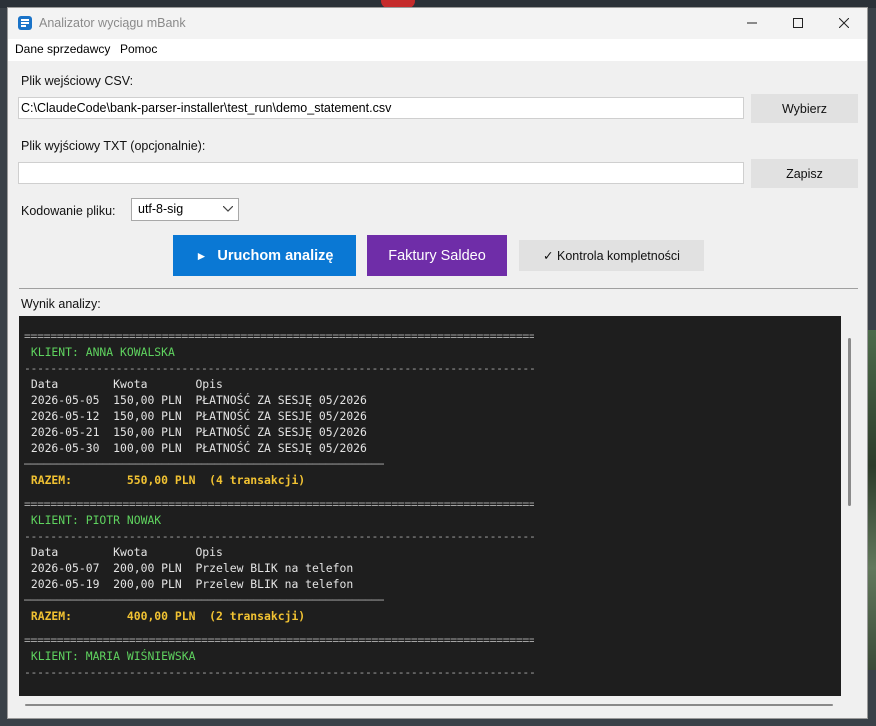 The image size is (876, 726). What do you see at coordinates (611, 255) in the screenshot?
I see `completeness-check-button: ✓ Kontrola kompletności` at bounding box center [611, 255].